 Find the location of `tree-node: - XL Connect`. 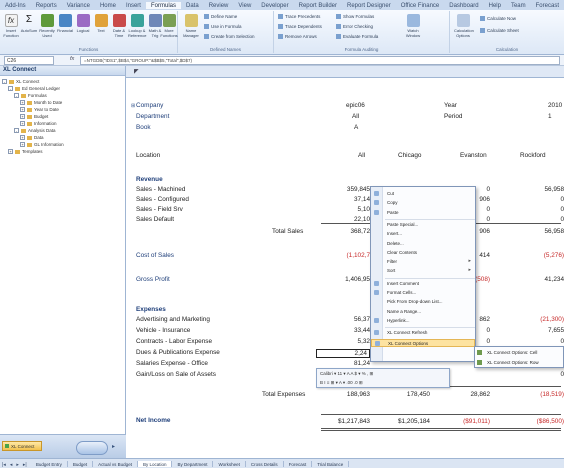

tree-node: - XL Connect is located at coordinates (62, 81).